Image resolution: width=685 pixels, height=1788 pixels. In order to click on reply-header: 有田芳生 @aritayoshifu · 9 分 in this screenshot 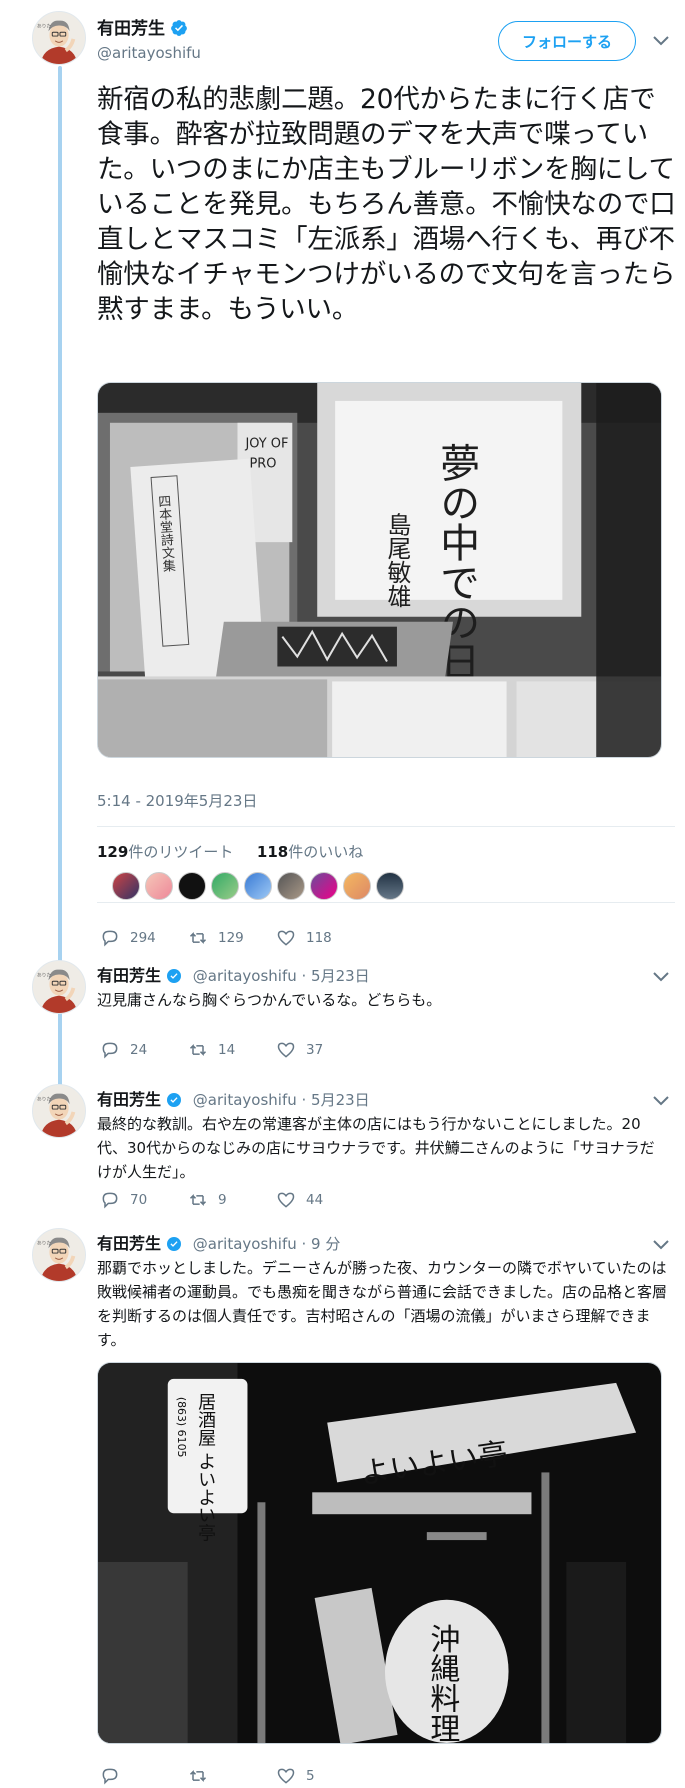, I will do `click(218, 1242)`.